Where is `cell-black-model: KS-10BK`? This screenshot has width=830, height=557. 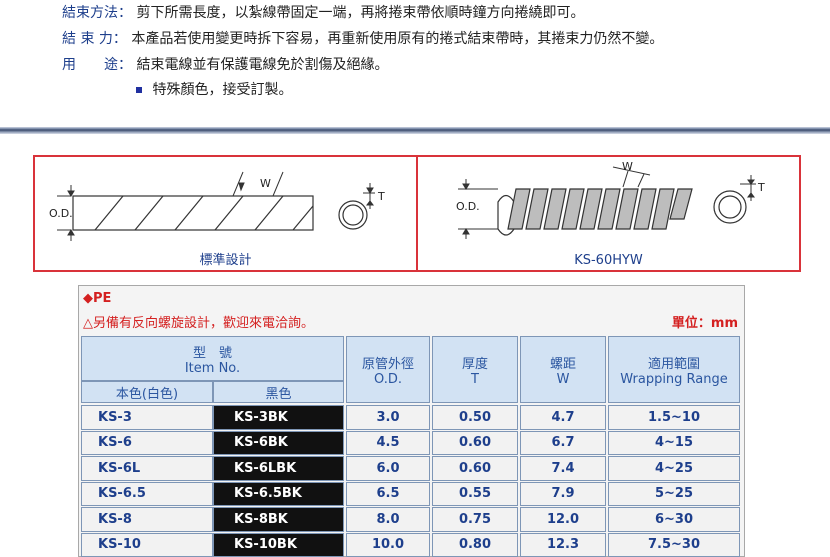
cell-black-model: KS-10BK is located at coordinates (278, 545).